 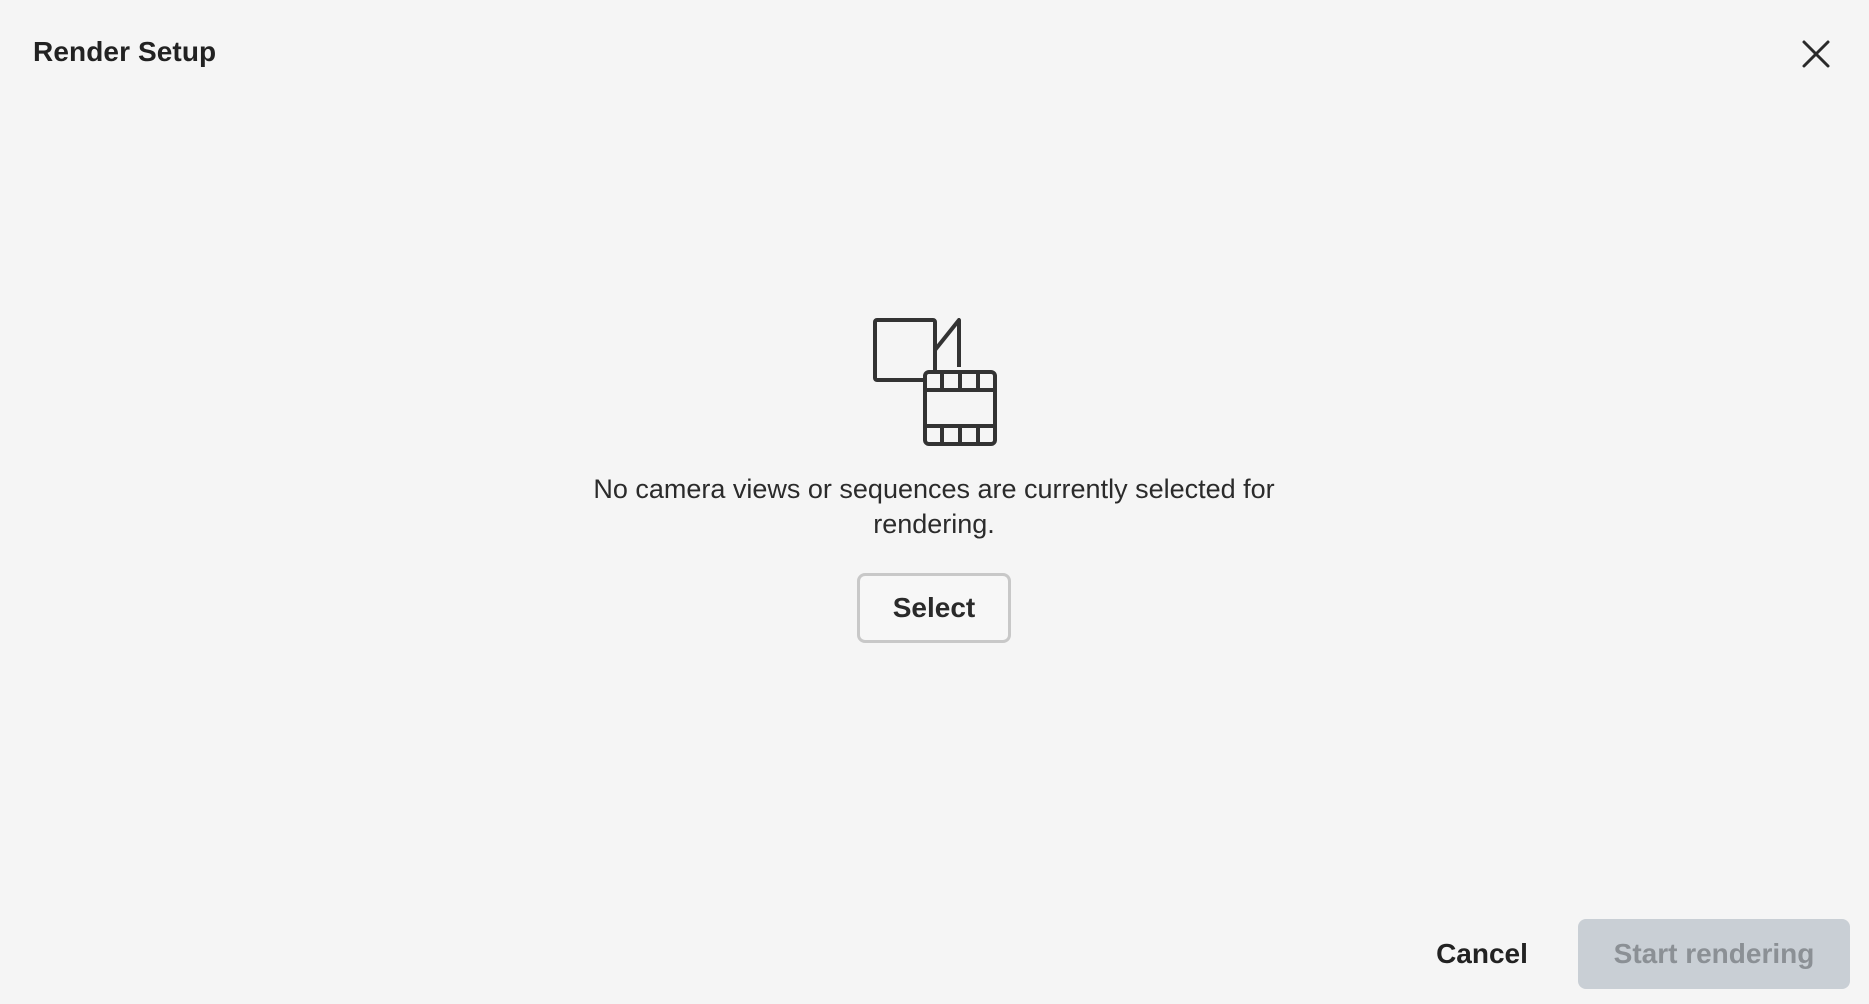 I want to click on close-icon, so click(x=1816, y=54).